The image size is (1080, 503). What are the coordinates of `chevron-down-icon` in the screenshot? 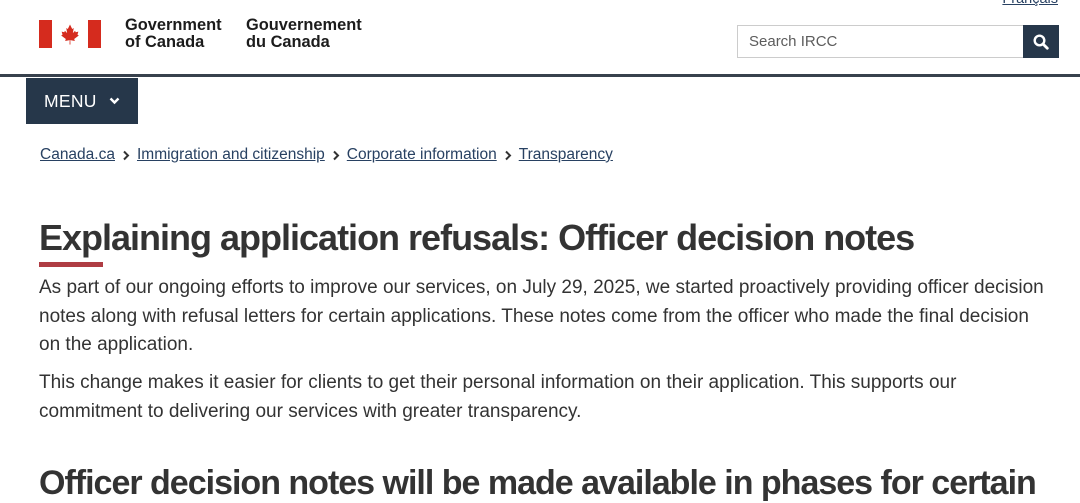 It's located at (114, 101).